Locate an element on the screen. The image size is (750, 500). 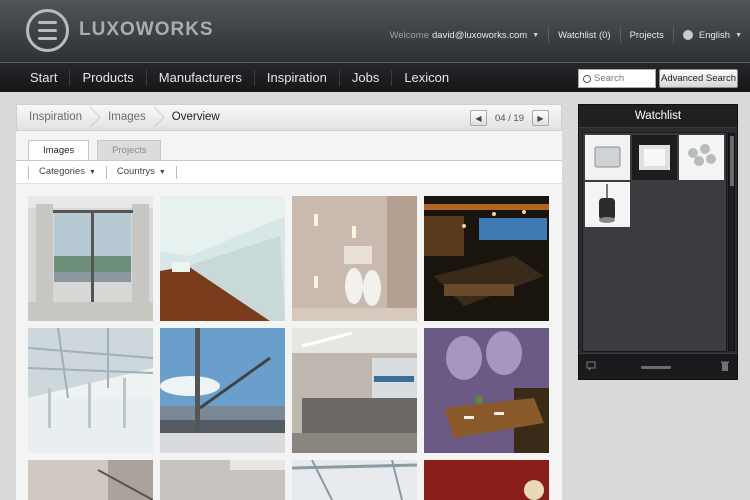
user-menu: david@luxoworks.com is located at coordinates (479, 35).